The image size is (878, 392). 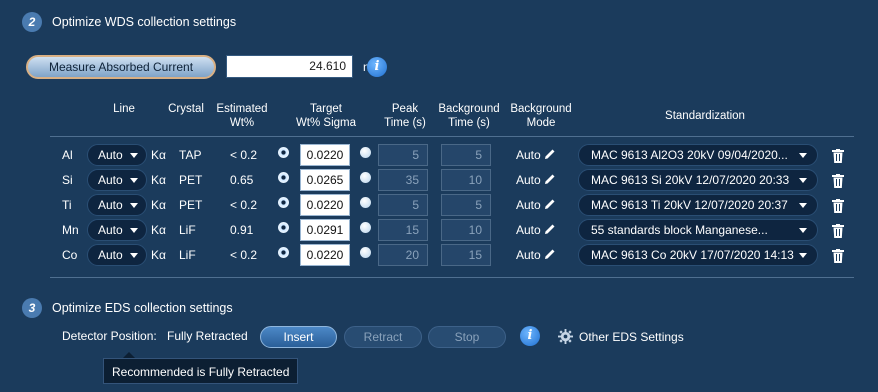 I want to click on header-crystal: Crystal, so click(x=186, y=109).